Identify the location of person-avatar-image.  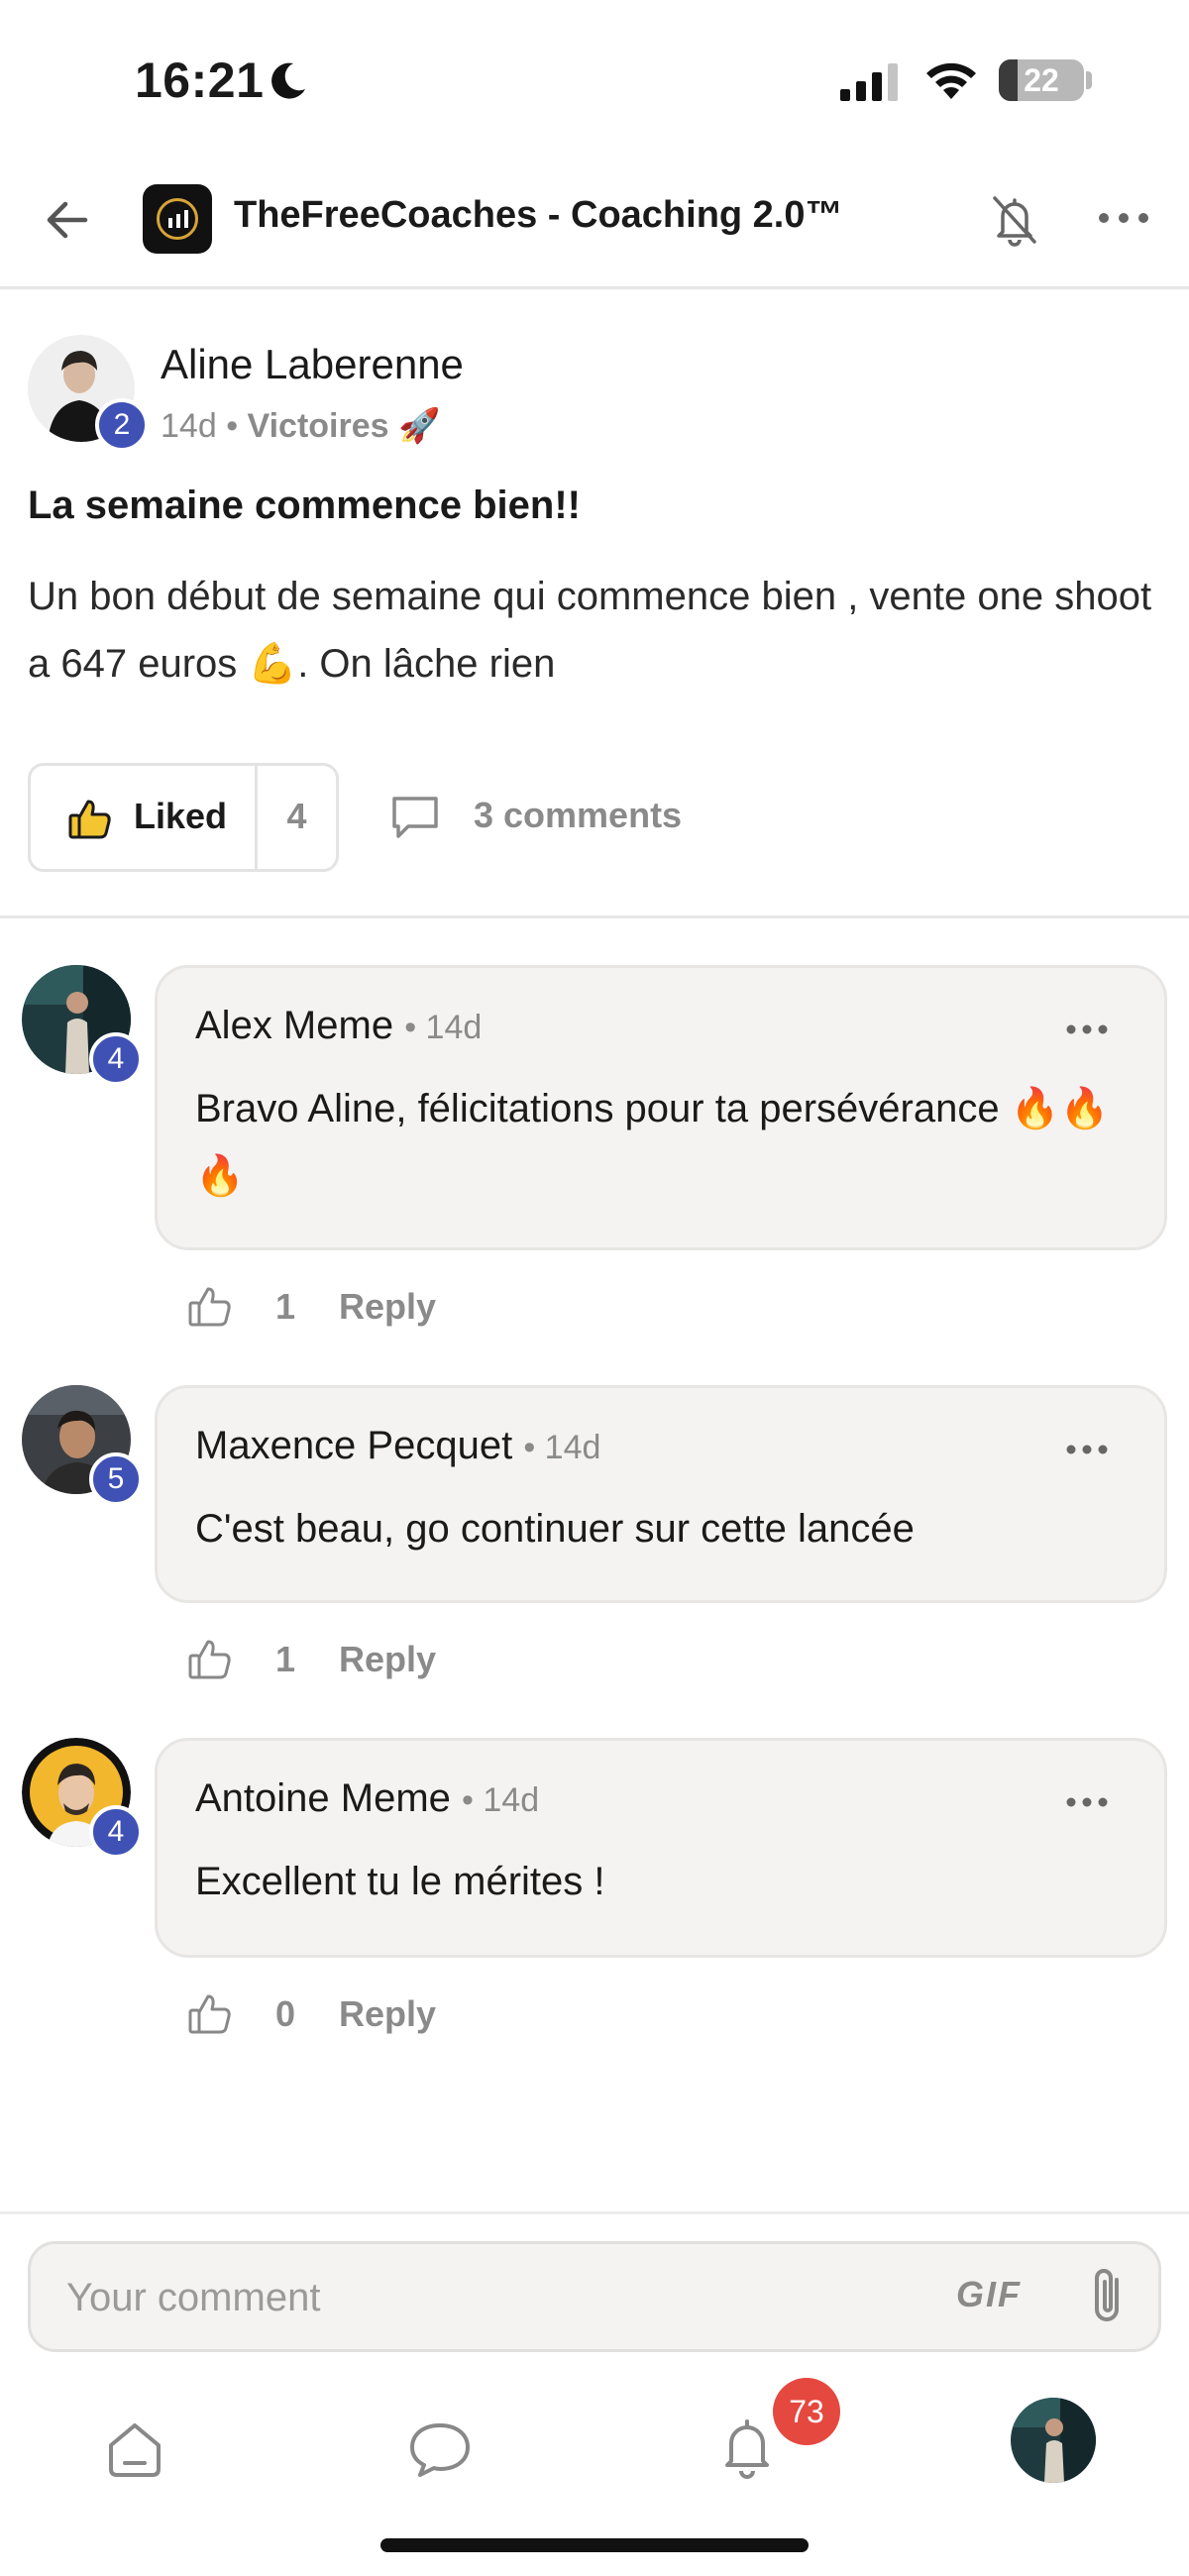
(1053, 2440).